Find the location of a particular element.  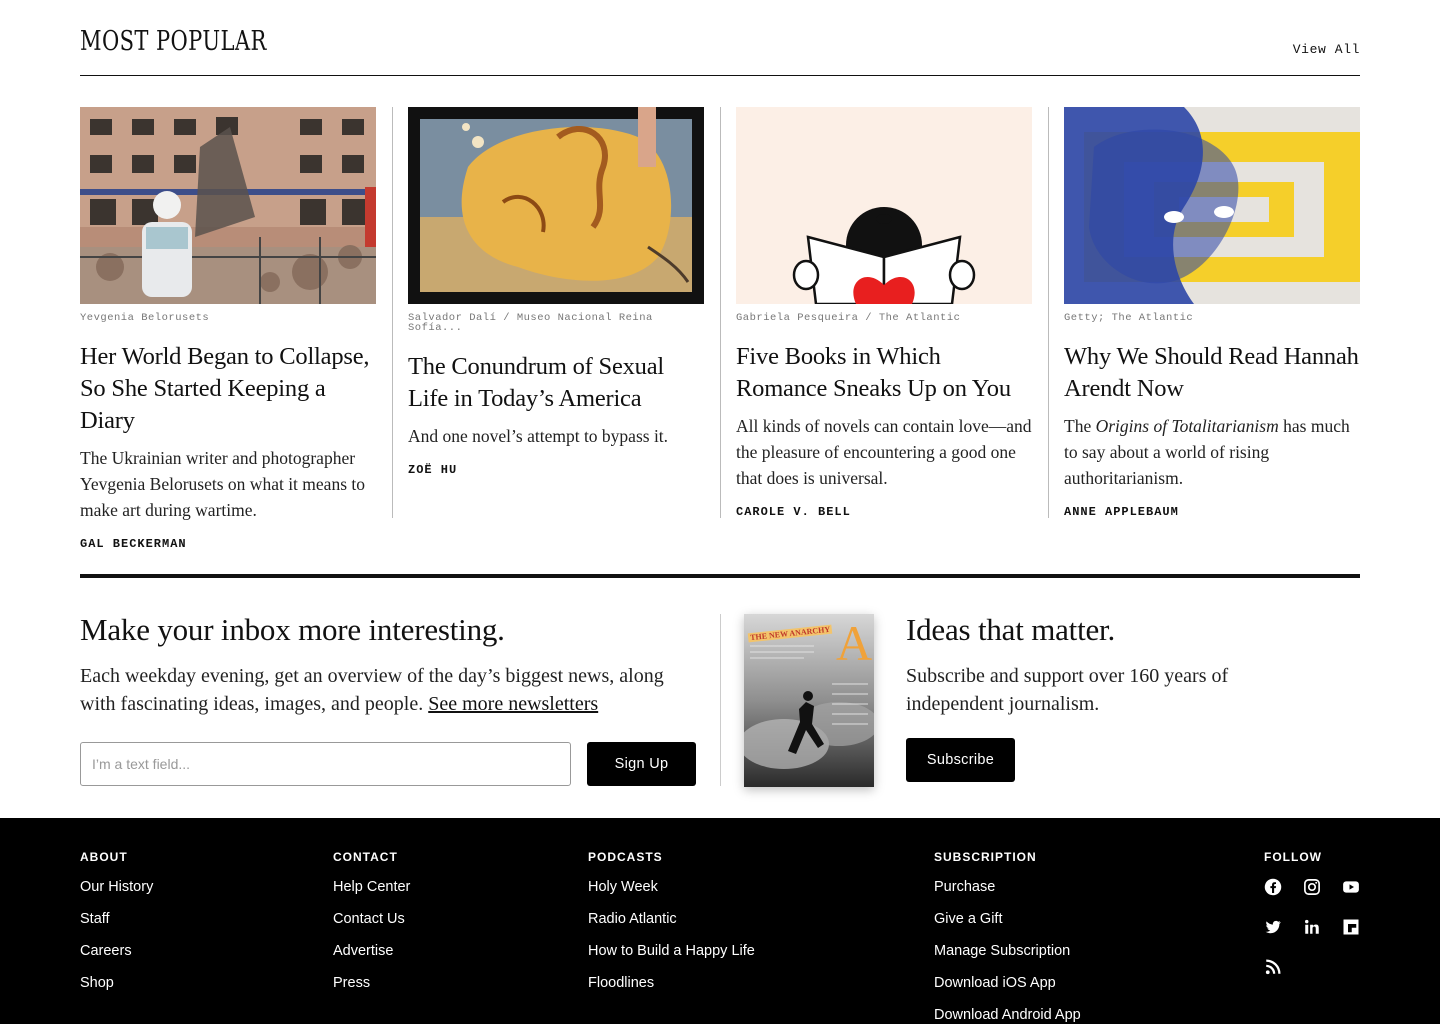

footer-link-shop: Shop is located at coordinates (116, 990).